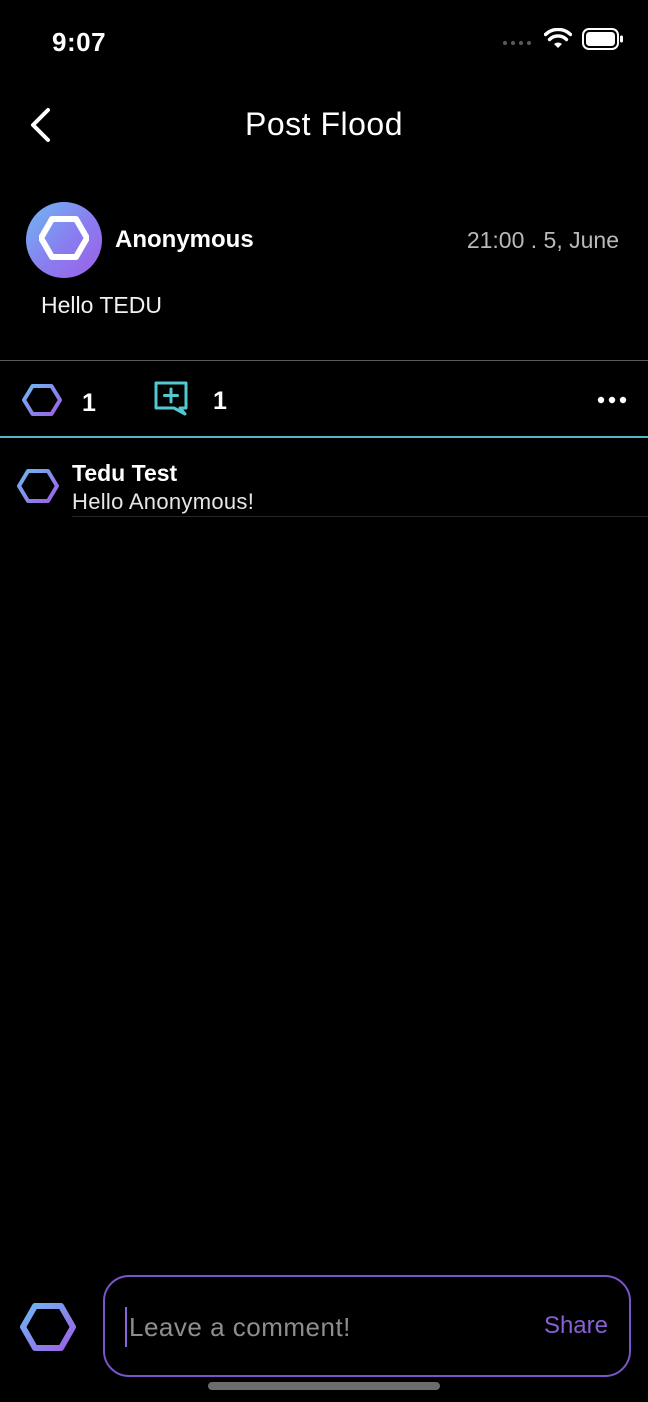  Describe the element at coordinates (518, 42) in the screenshot. I see `signal-icon` at that location.